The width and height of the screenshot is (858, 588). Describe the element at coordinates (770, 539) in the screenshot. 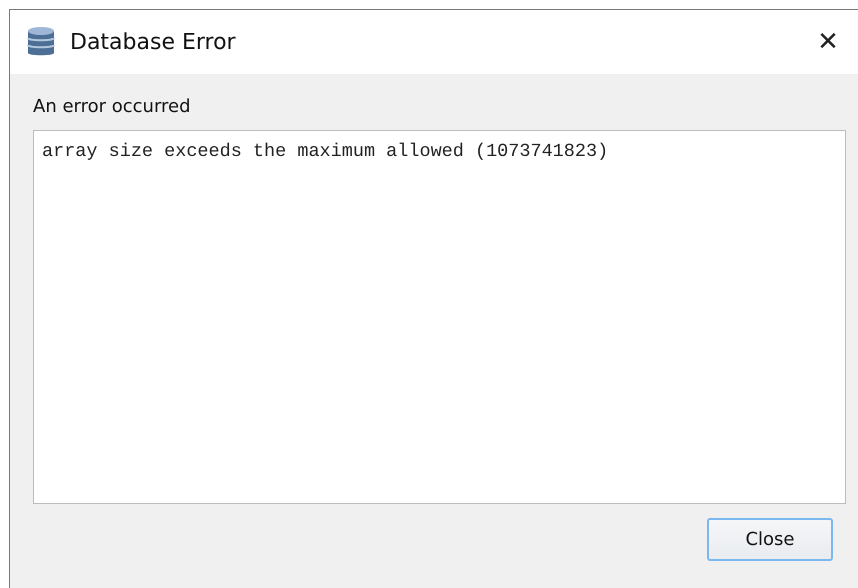

I see `close-button: Close` at that location.